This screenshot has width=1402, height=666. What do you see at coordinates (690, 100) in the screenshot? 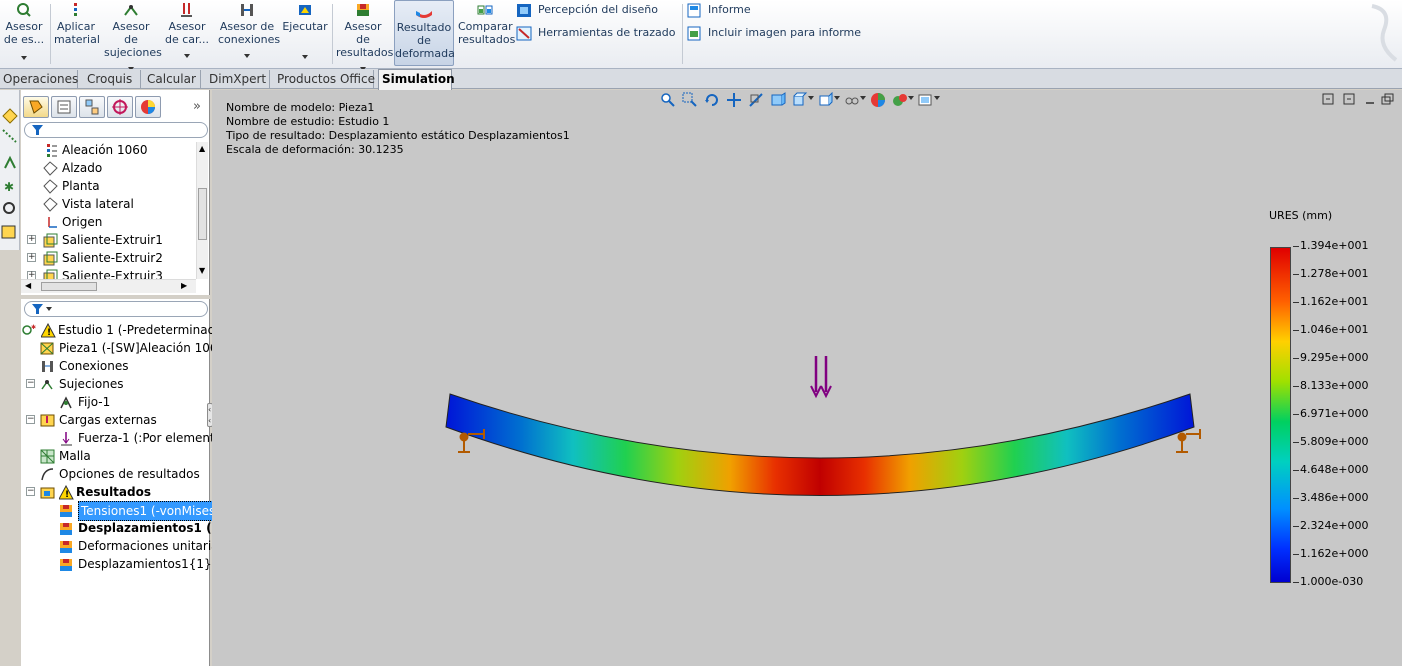
I see `zoom-area-icon` at bounding box center [690, 100].